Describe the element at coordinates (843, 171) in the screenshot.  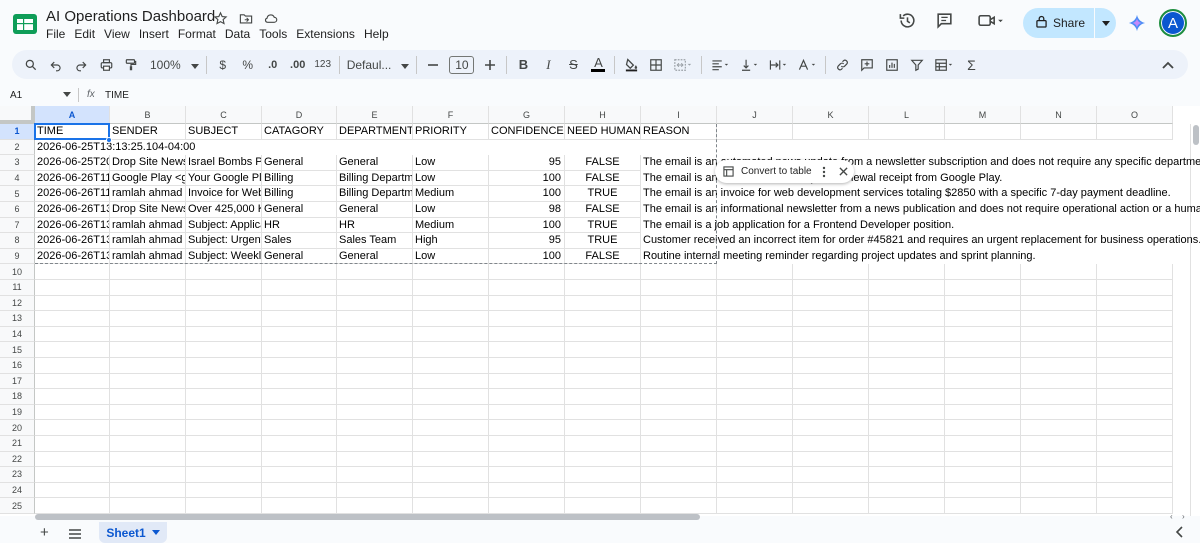
I see `close-icon` at that location.